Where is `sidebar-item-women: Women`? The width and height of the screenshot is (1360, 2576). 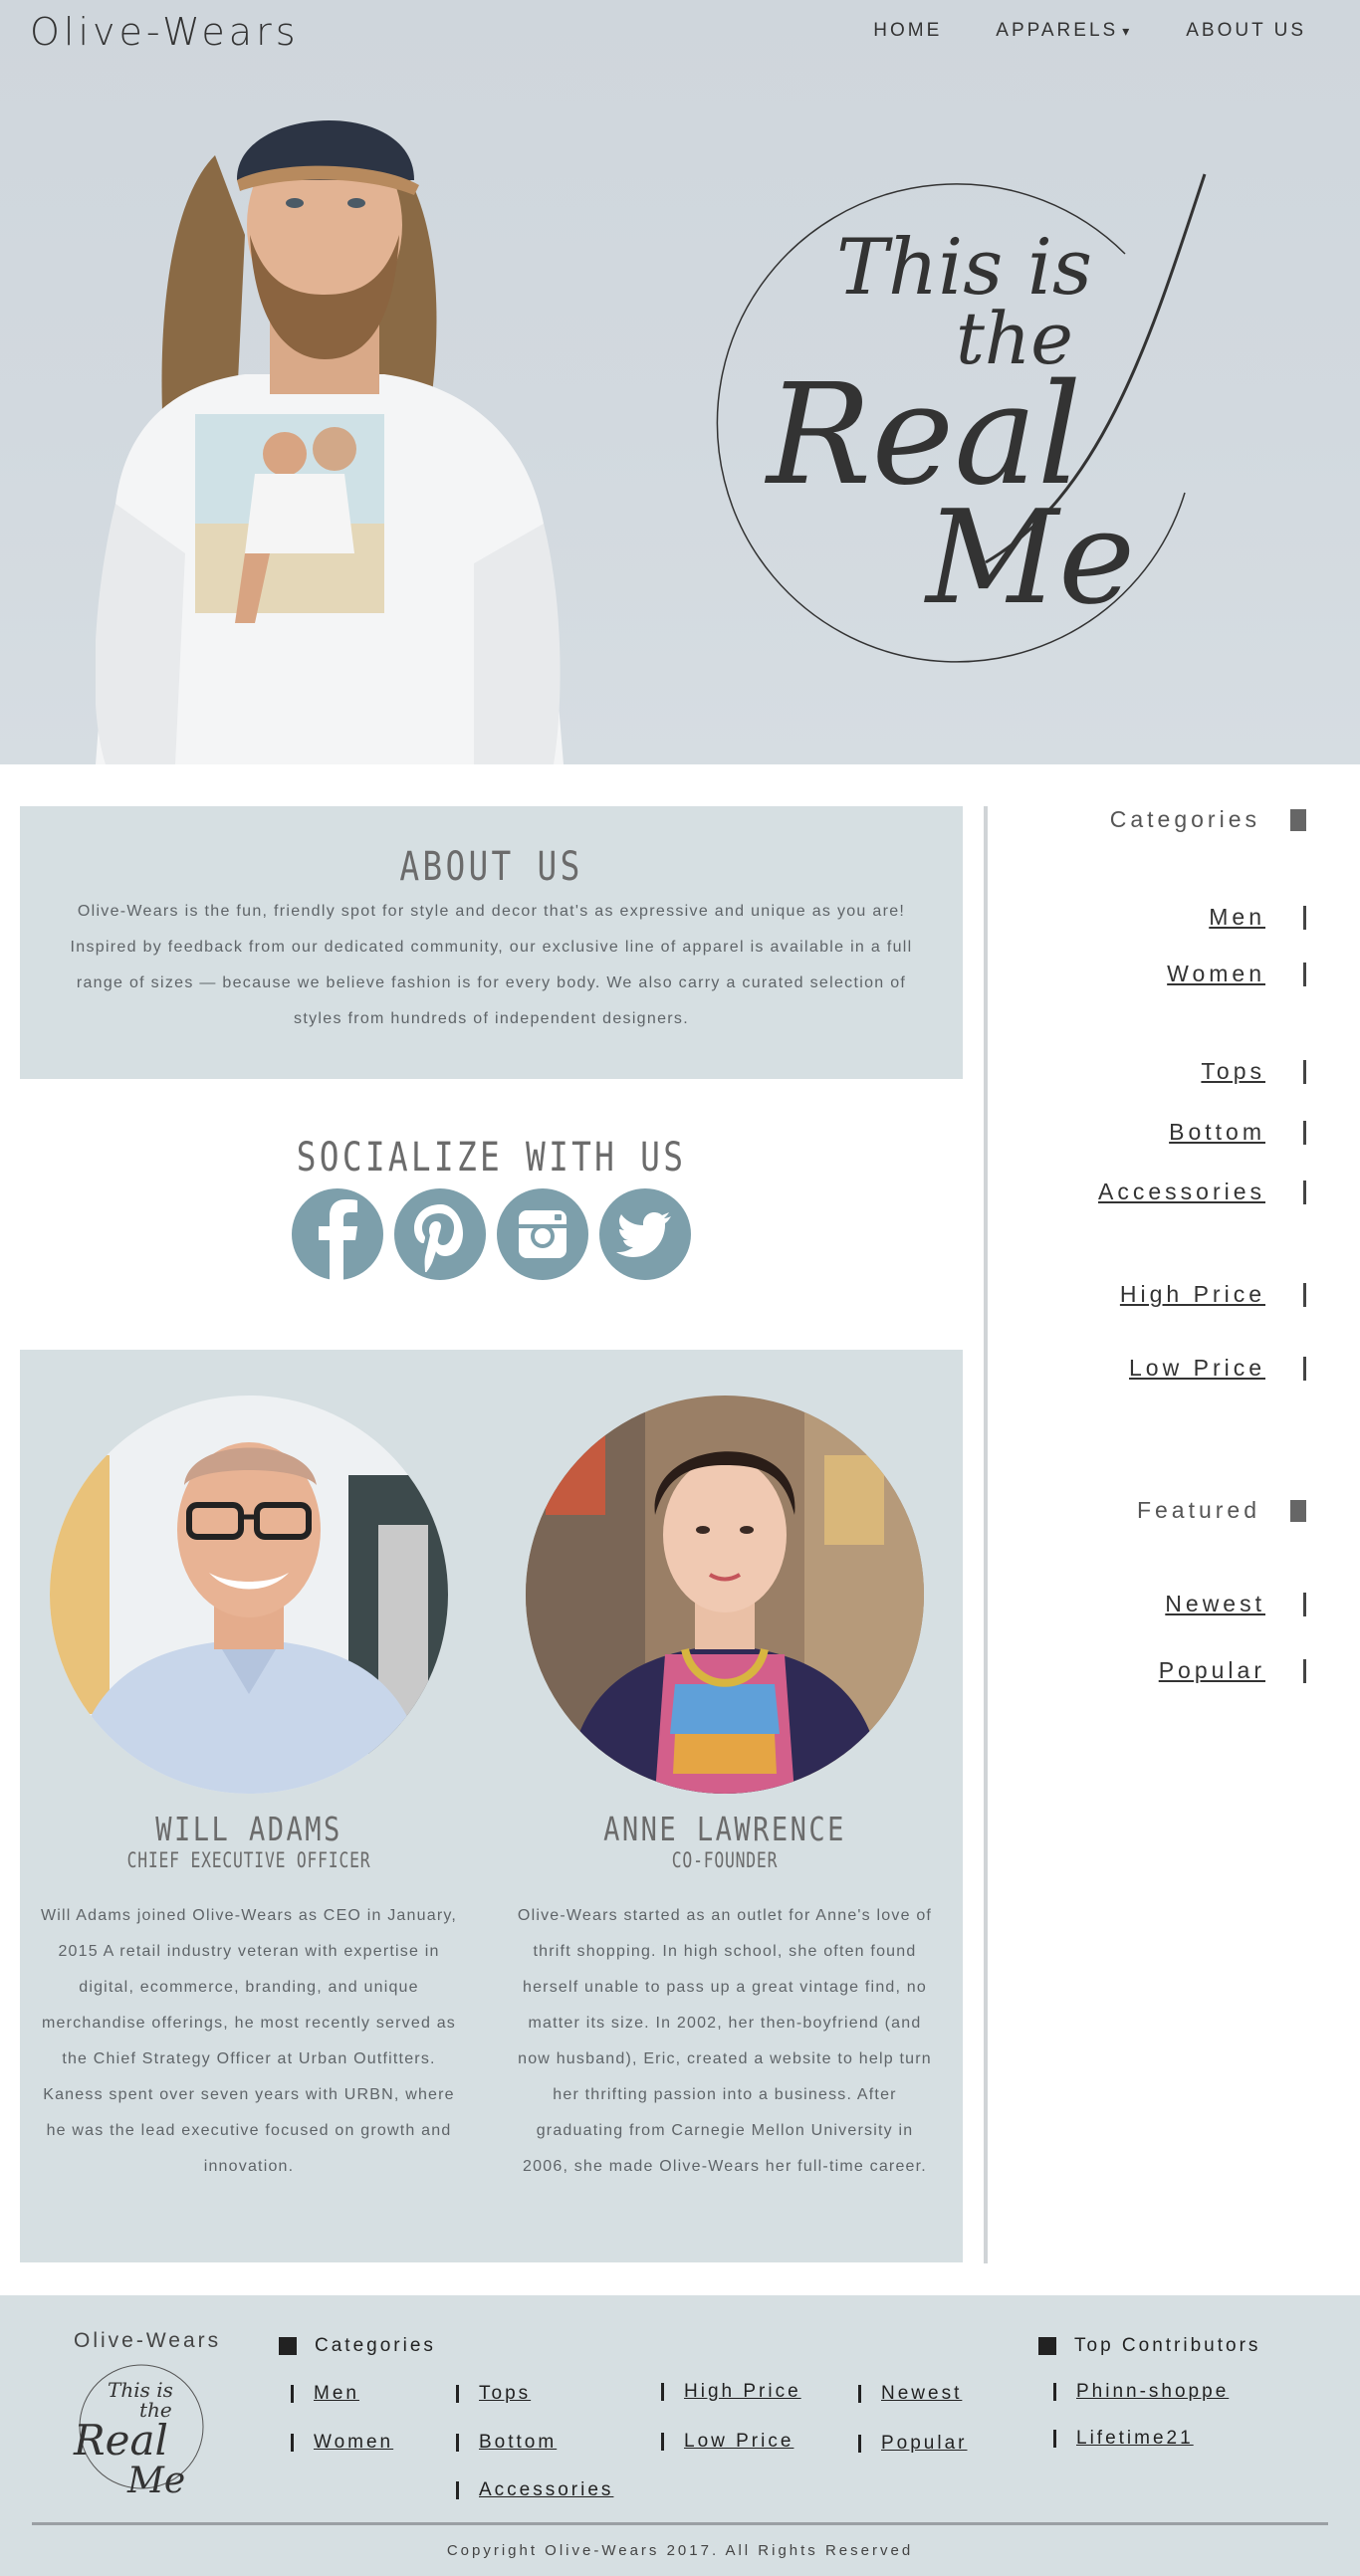 sidebar-item-women: Women is located at coordinates (1236, 974).